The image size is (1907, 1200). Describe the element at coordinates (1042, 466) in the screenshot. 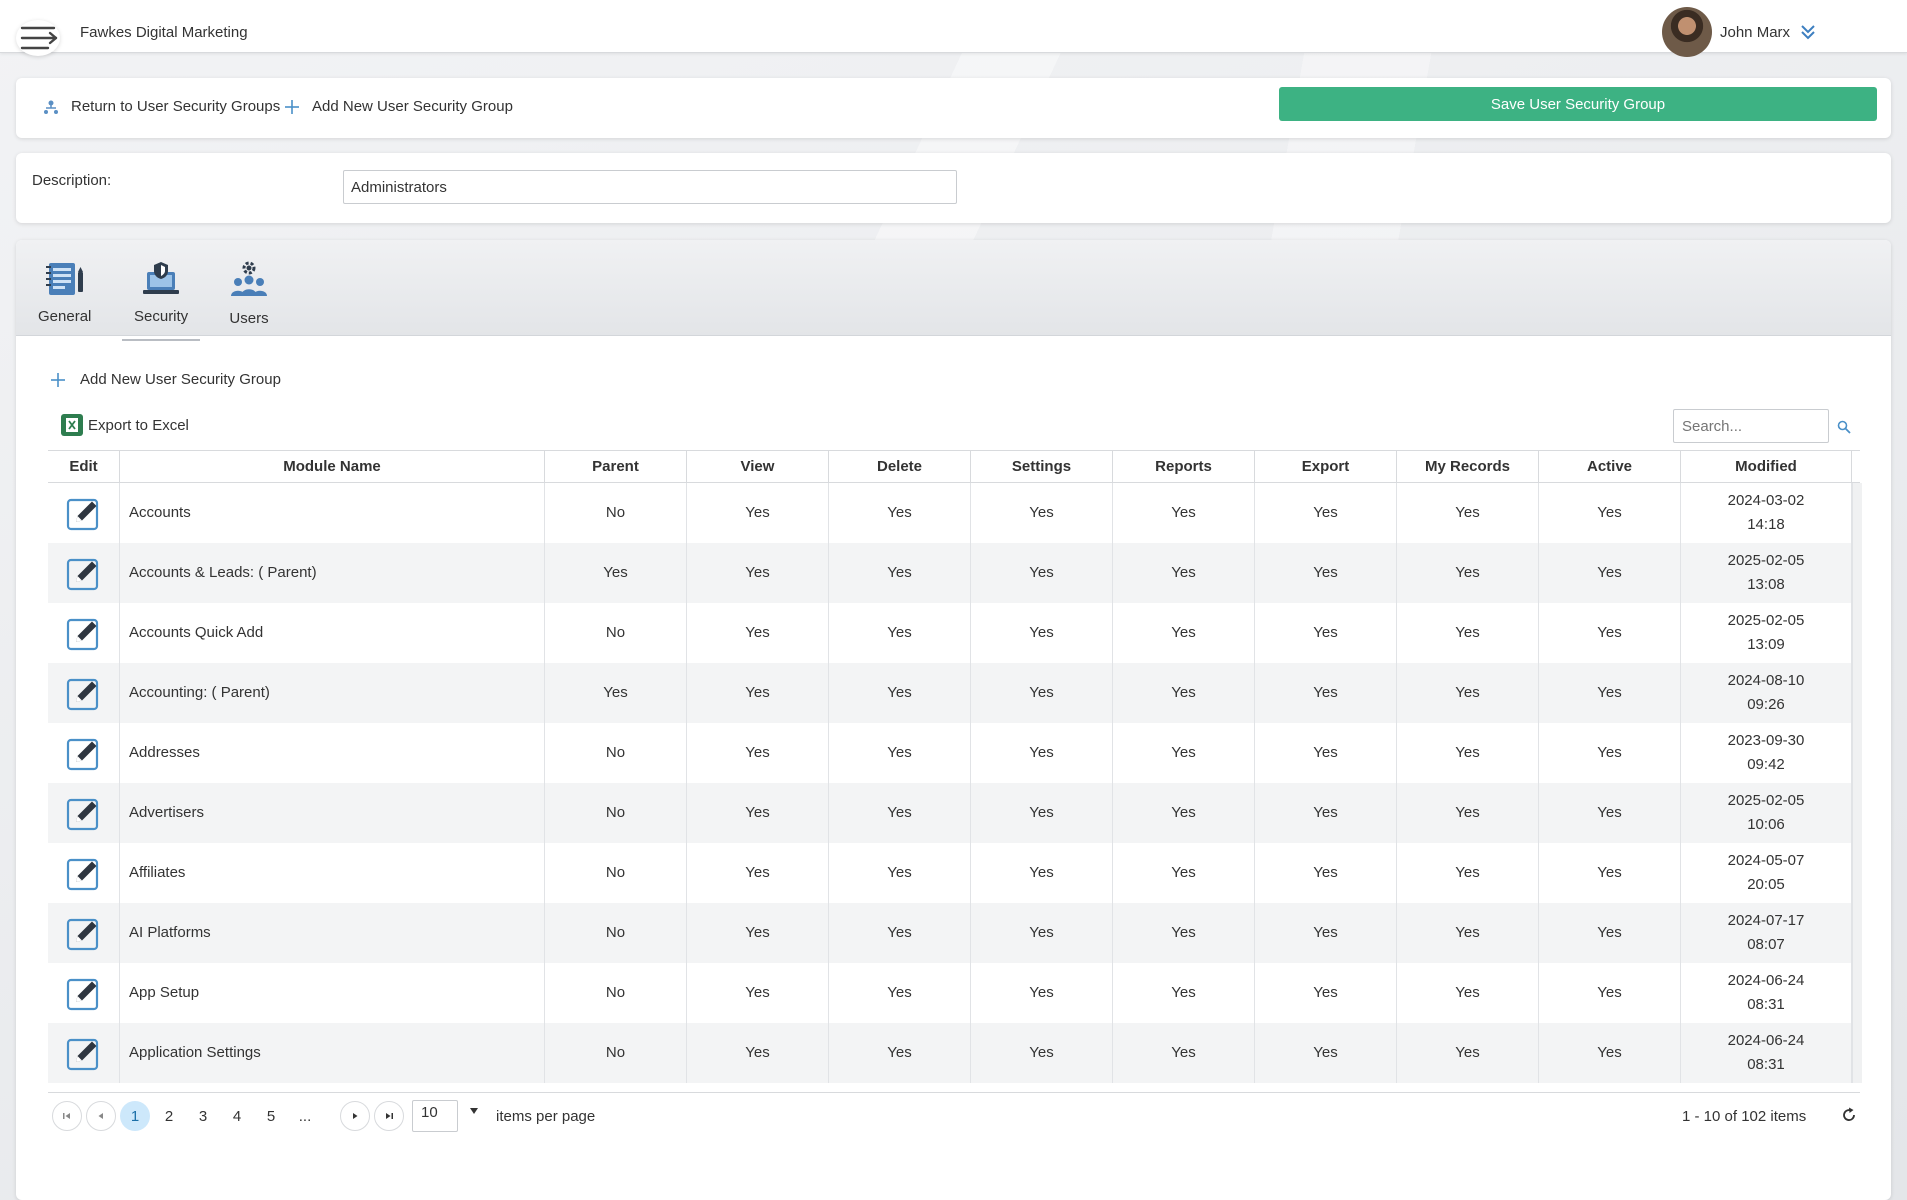

I see `col-settings-header: Settings` at that location.